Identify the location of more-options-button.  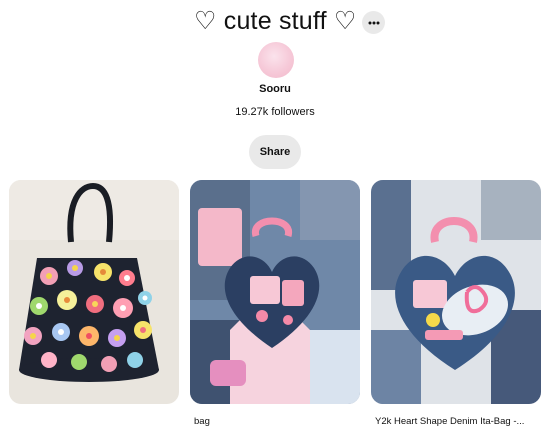
(373, 22).